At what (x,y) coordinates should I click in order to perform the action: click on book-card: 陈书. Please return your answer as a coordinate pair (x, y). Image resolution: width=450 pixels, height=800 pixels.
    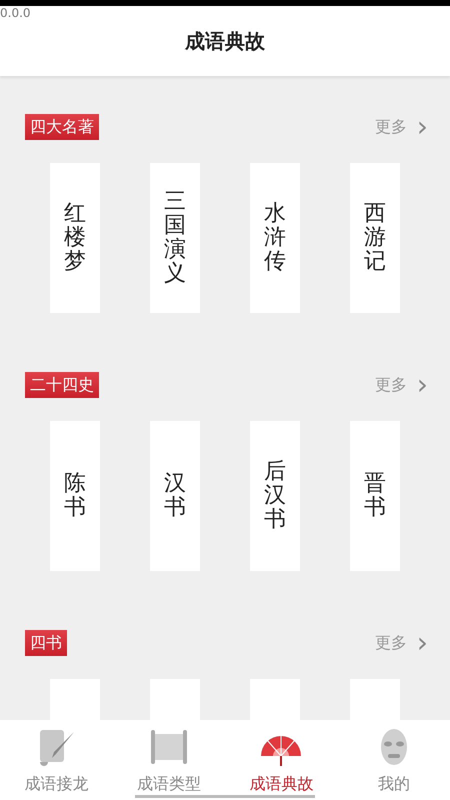
    Looking at the image, I should click on (75, 496).